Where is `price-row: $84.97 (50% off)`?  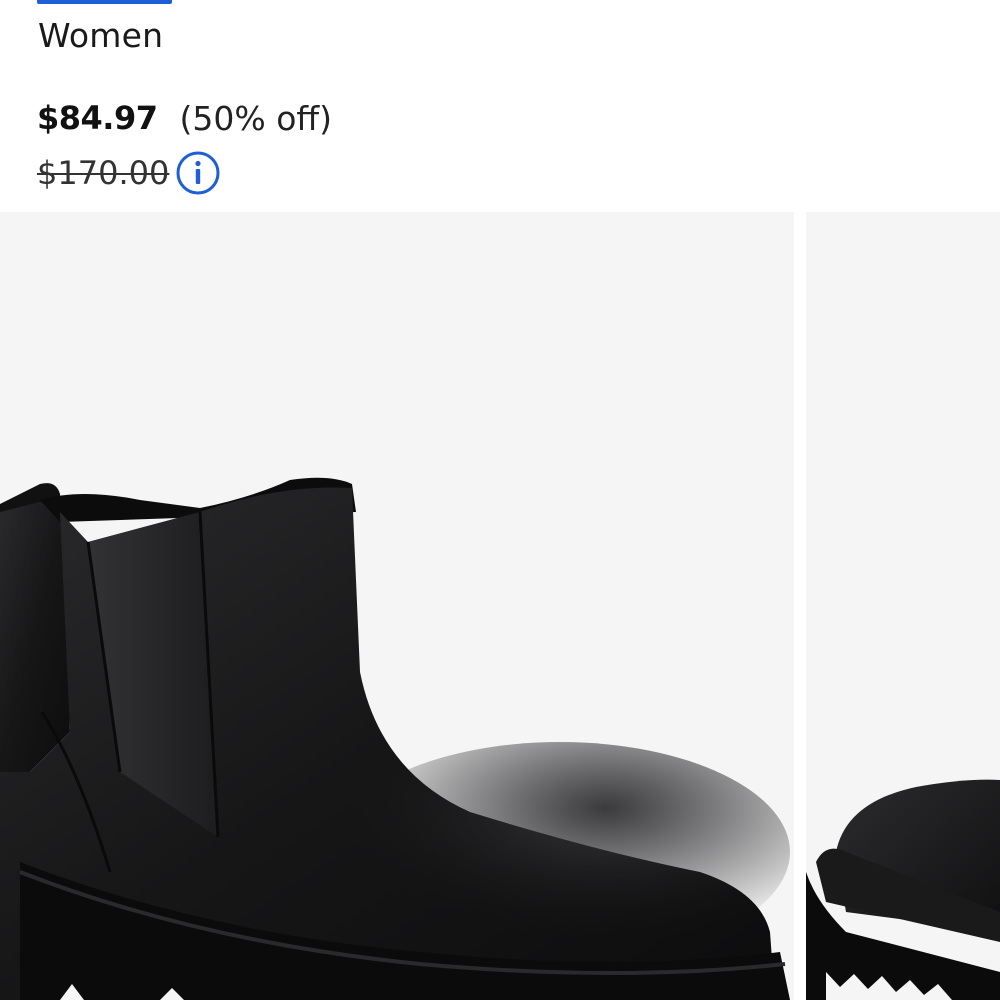 price-row: $84.97 (50% off) is located at coordinates (184, 118).